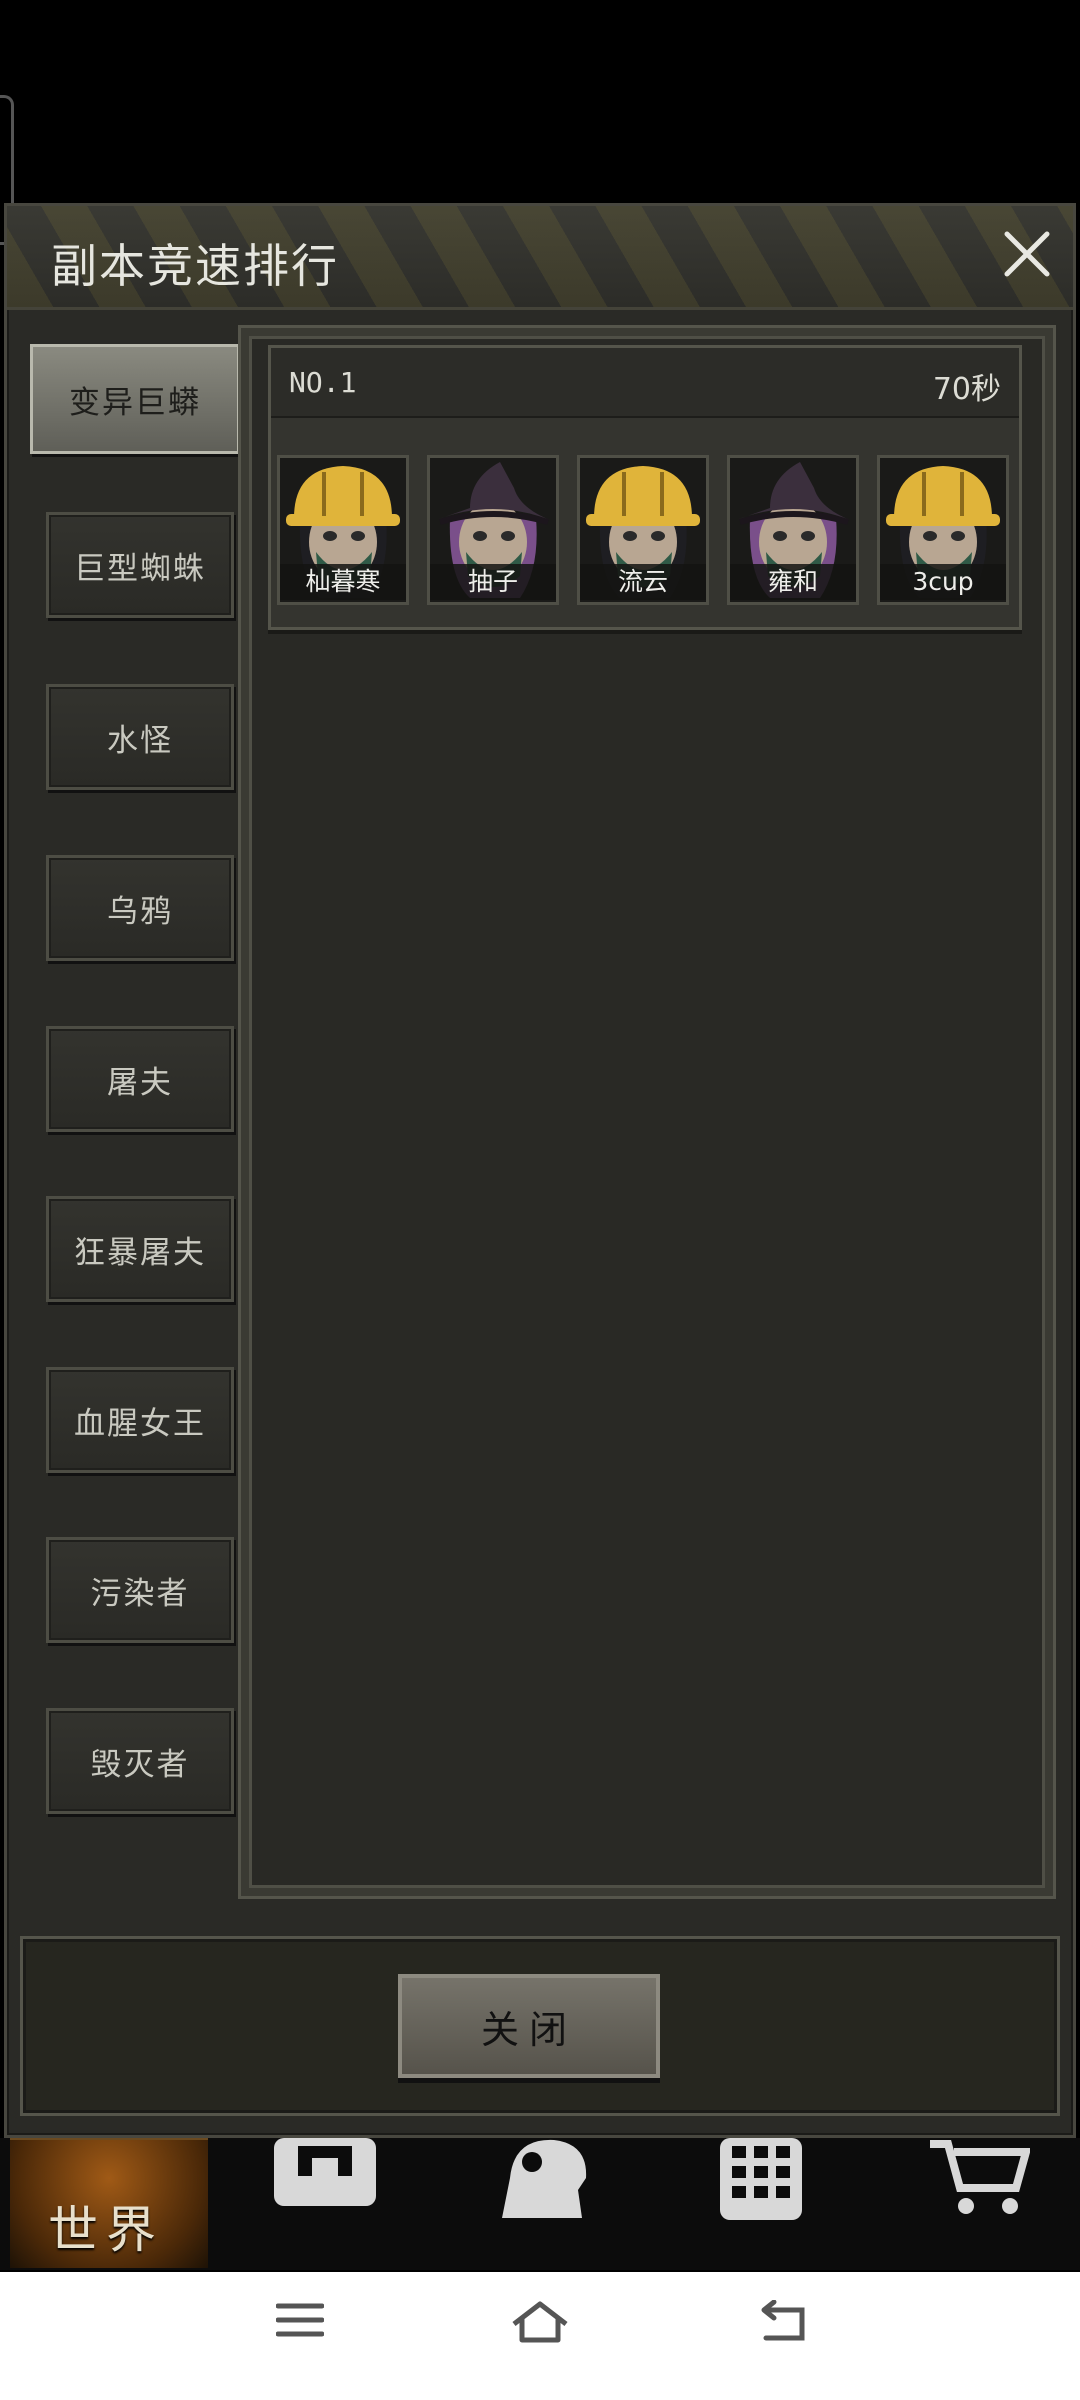 This screenshot has height=2400, width=1080. Describe the element at coordinates (140, 908) in the screenshot. I see `tab-4: 乌鸦` at that location.